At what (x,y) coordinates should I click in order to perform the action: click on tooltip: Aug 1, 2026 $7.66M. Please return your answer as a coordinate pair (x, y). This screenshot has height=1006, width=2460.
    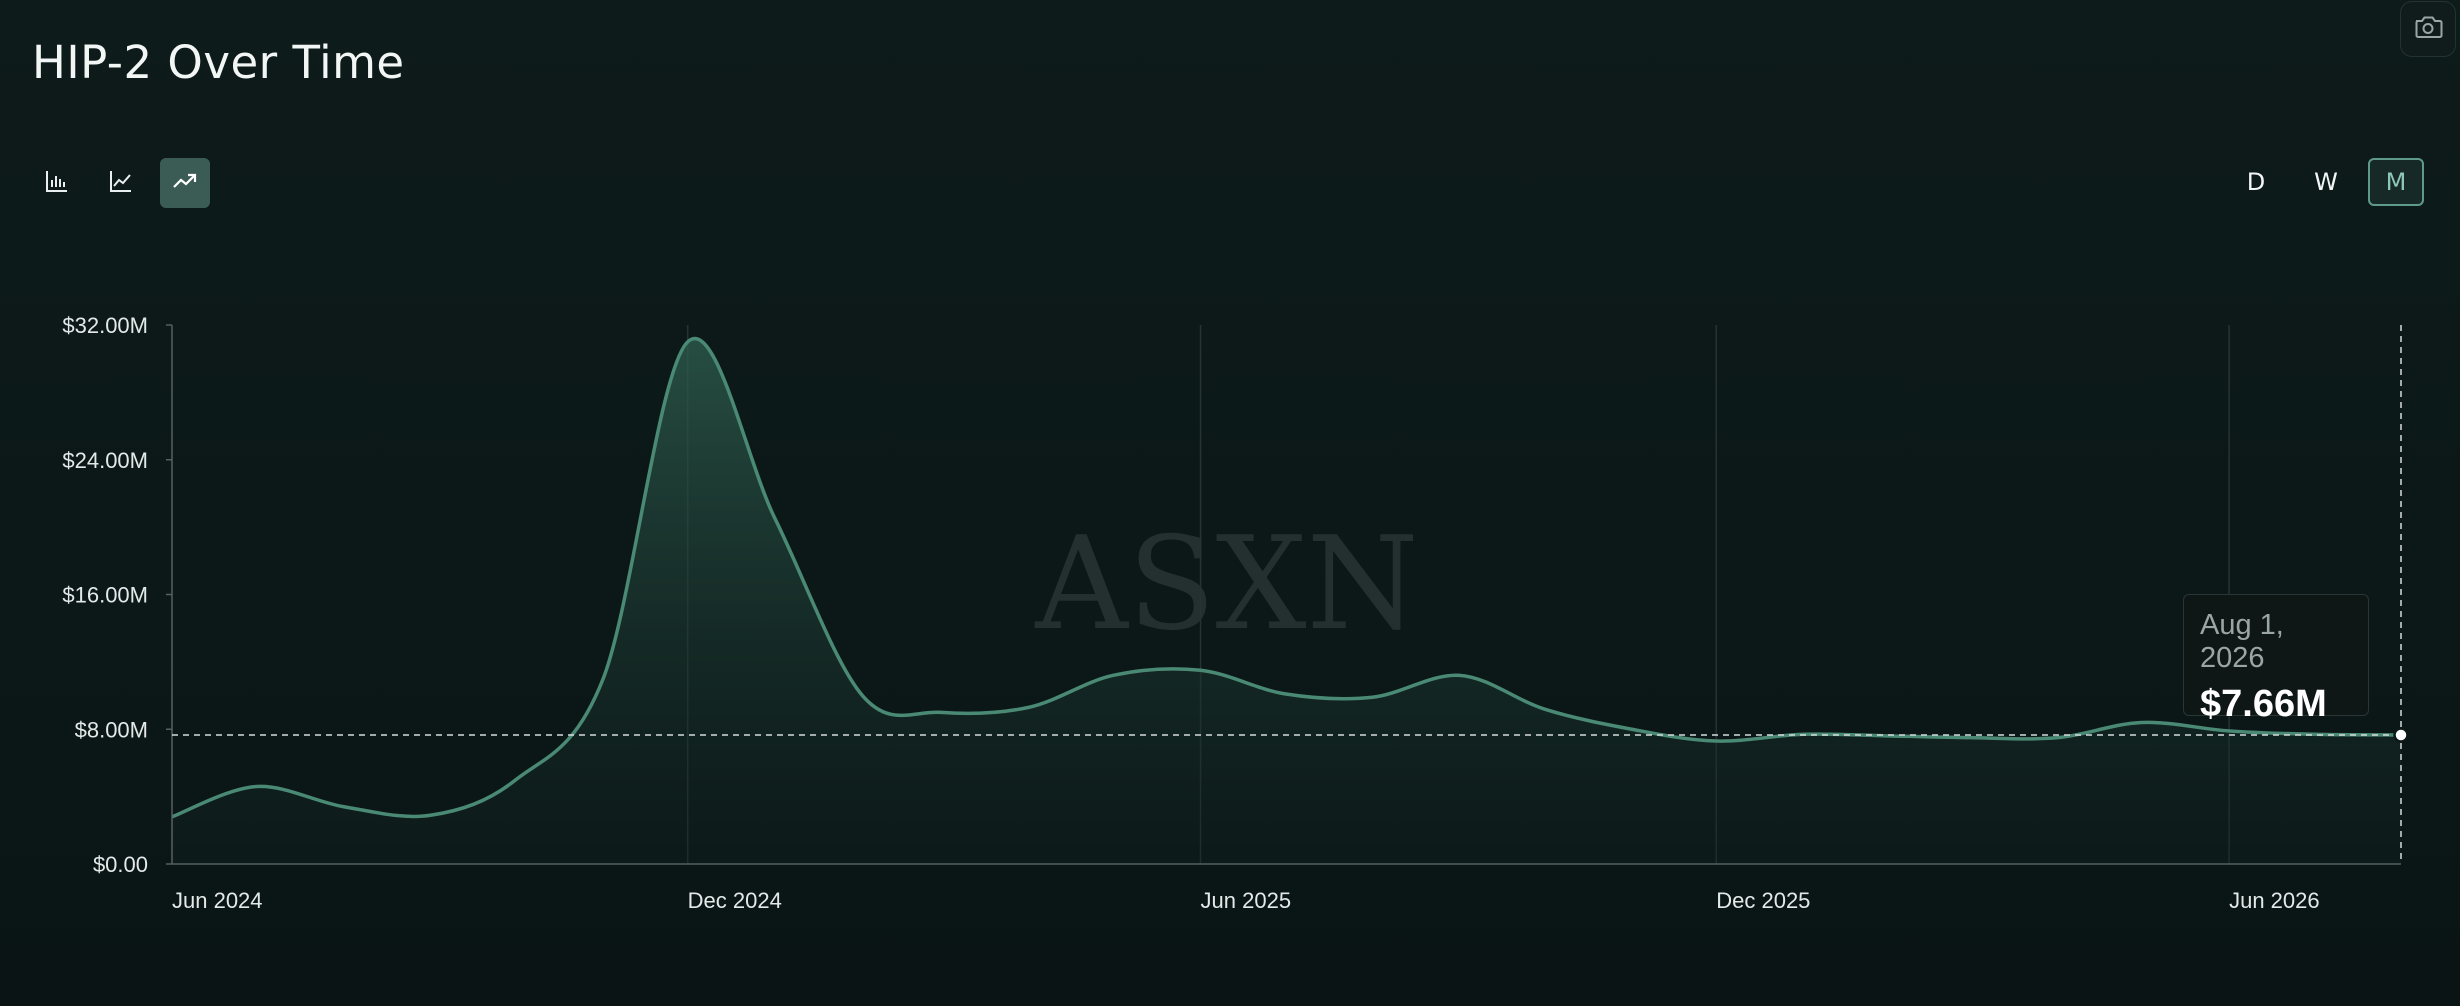
    Looking at the image, I should click on (2276, 659).